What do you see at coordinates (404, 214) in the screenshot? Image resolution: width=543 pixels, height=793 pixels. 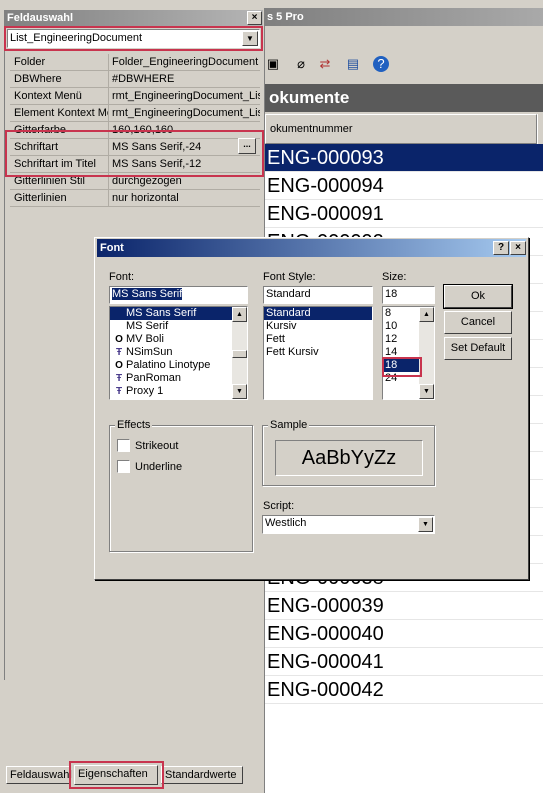 I see `table-row: ENG-000091` at bounding box center [404, 214].